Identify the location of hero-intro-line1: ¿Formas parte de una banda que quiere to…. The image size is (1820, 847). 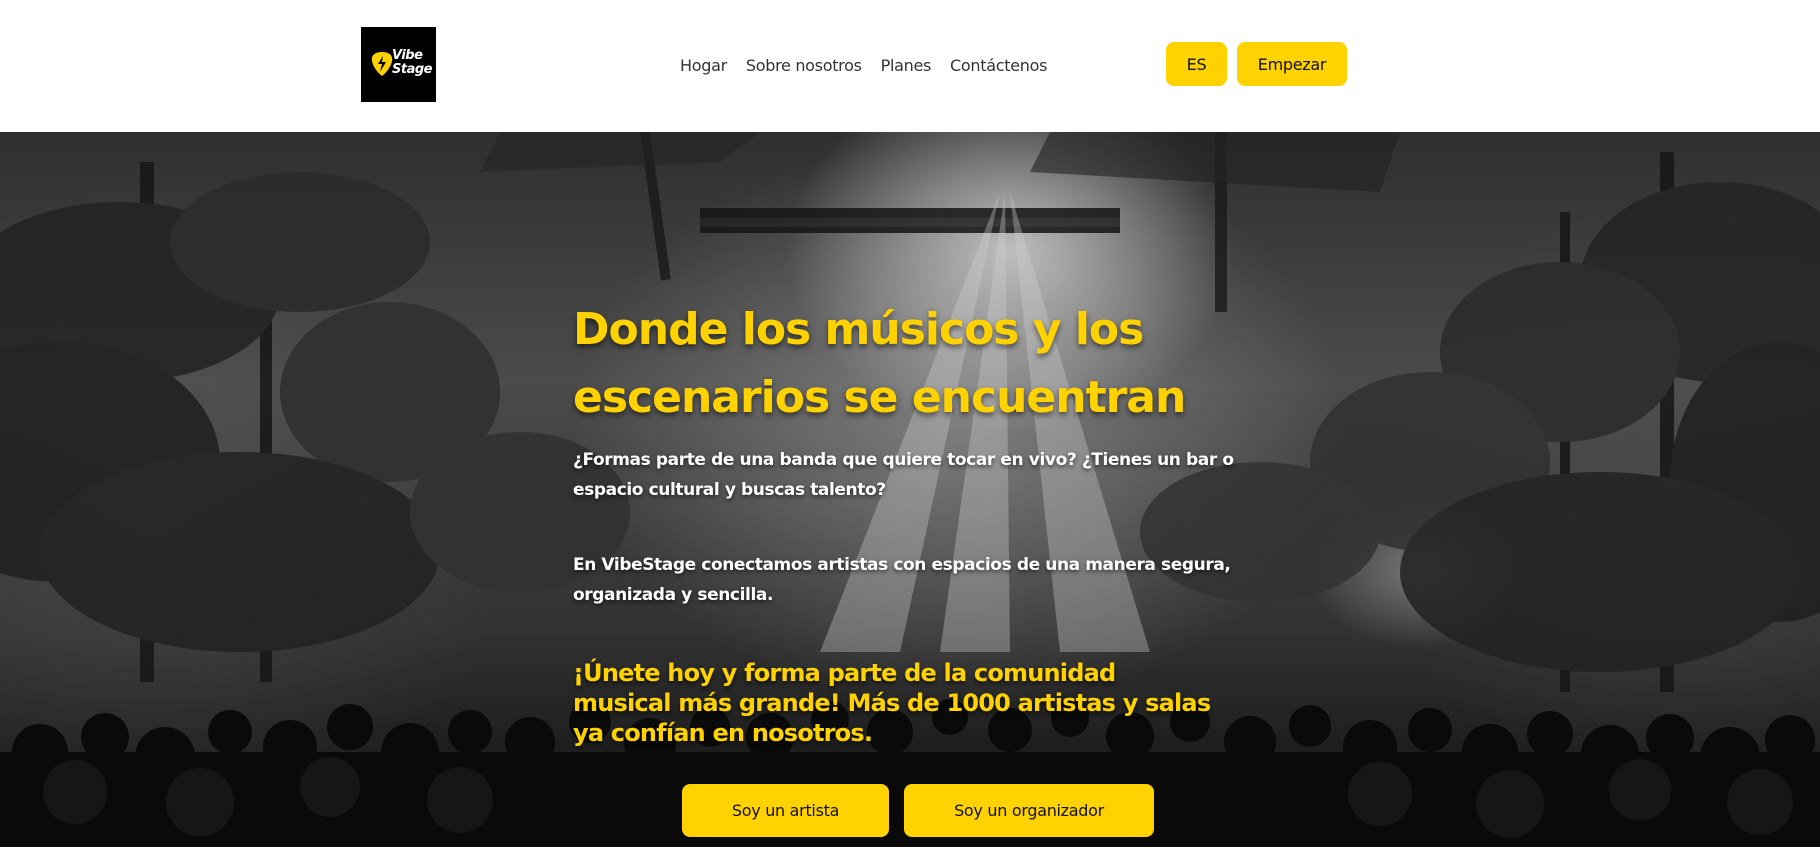
(903, 460).